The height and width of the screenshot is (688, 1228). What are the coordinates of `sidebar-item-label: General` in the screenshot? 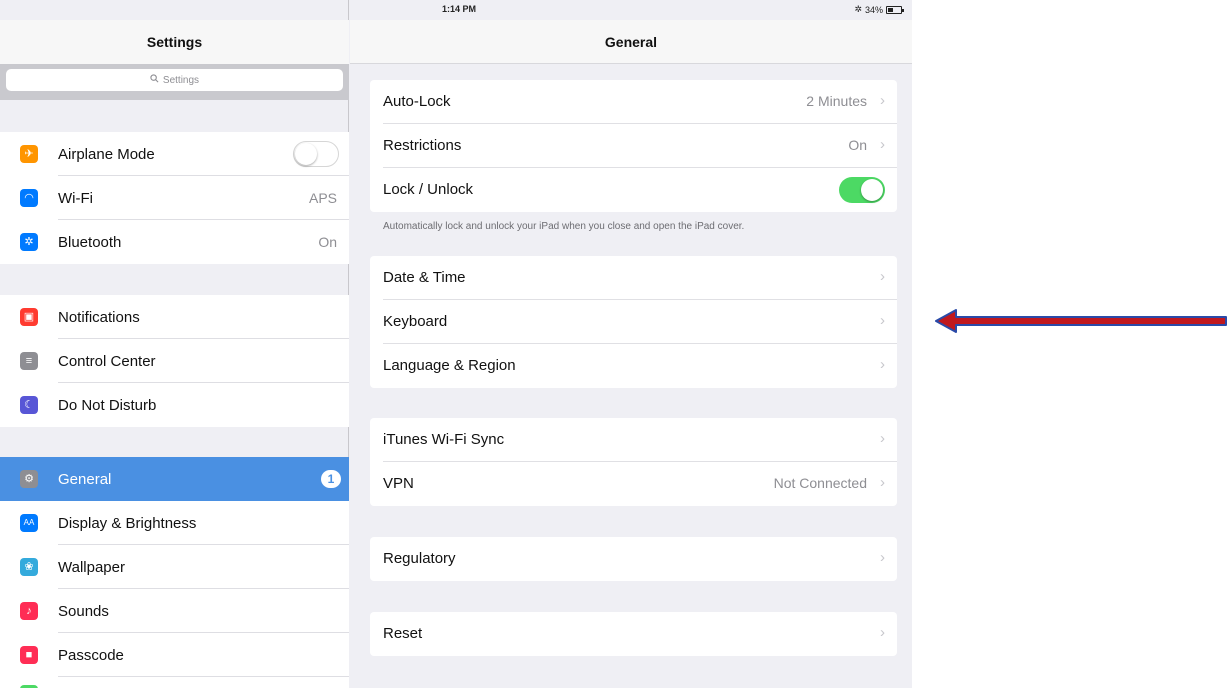 It's located at (85, 479).